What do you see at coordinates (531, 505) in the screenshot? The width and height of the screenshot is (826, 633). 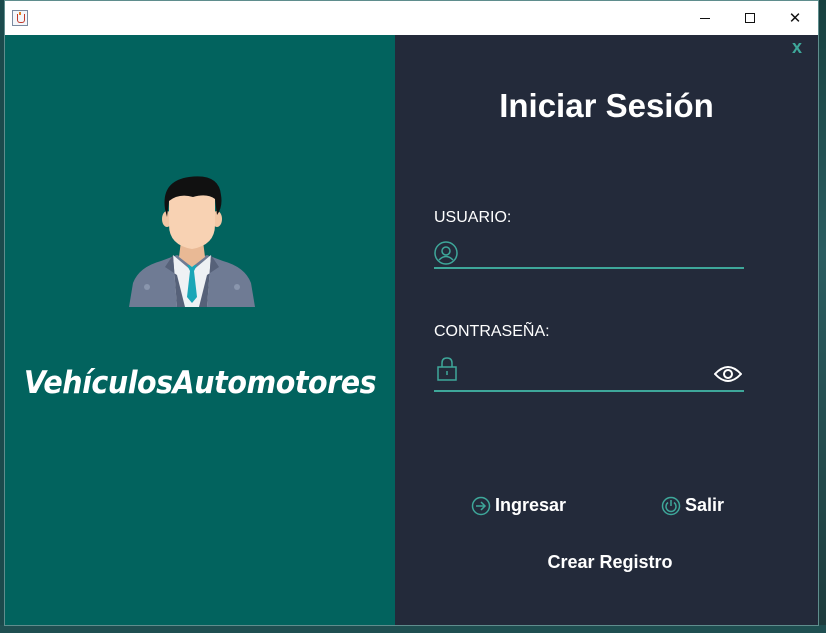 I see `login-button-label: Ingresar` at bounding box center [531, 505].